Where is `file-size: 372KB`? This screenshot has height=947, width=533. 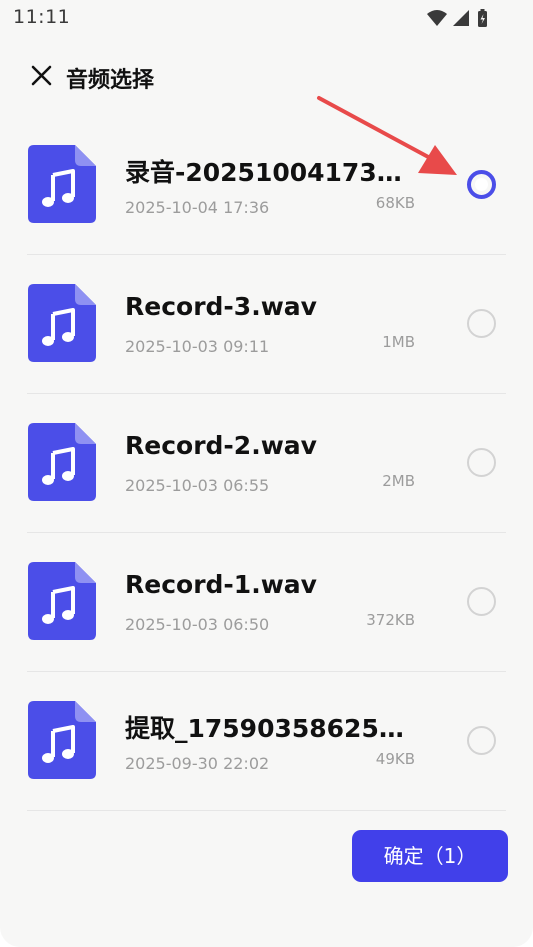
file-size: 372KB is located at coordinates (390, 620).